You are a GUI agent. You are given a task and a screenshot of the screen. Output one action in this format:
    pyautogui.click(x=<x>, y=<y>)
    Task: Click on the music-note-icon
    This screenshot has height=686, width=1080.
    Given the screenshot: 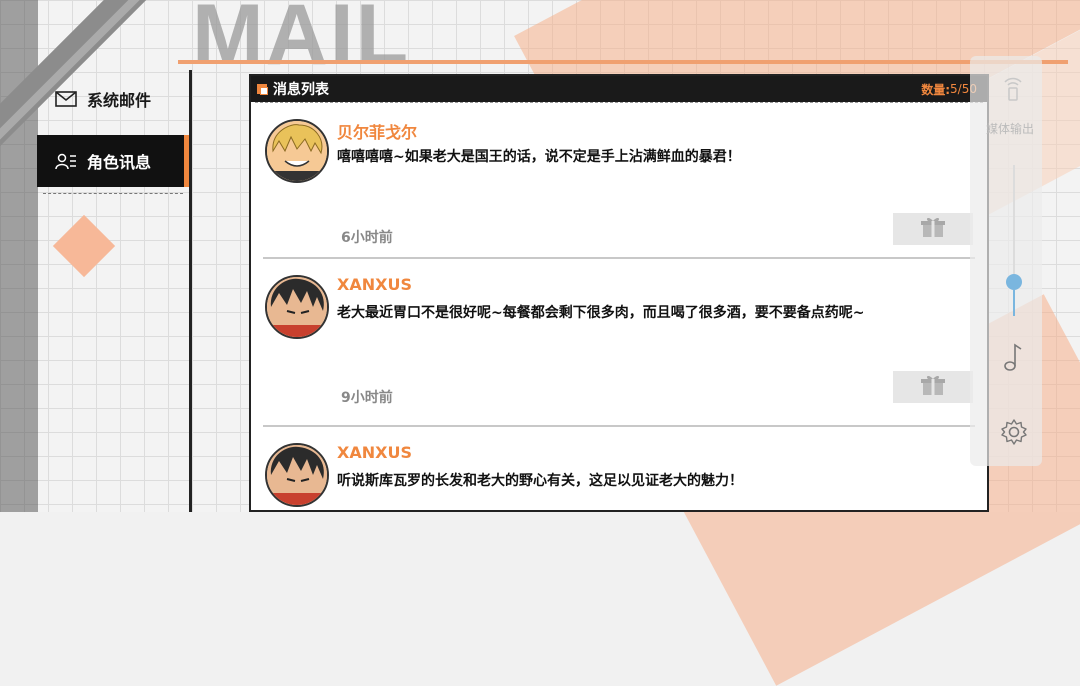 What is the action you would take?
    pyautogui.click(x=1014, y=359)
    